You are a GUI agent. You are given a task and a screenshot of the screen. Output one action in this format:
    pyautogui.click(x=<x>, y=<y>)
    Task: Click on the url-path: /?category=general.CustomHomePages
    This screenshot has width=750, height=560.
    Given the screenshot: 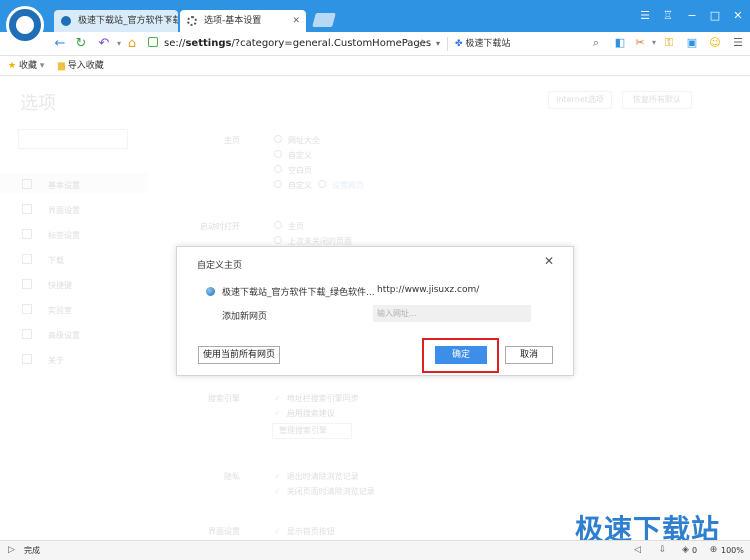 What is the action you would take?
    pyautogui.click(x=331, y=43)
    